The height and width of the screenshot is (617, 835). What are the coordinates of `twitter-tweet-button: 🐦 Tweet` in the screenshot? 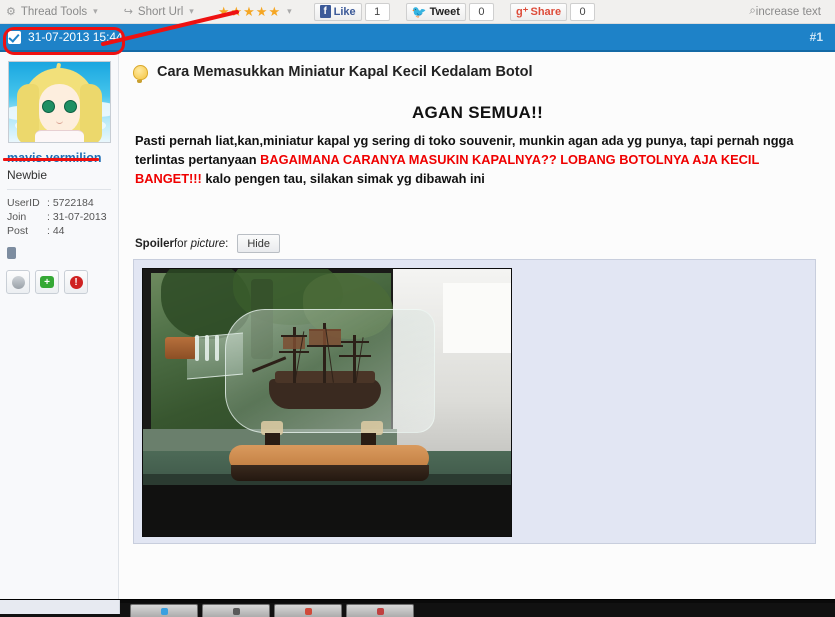 It's located at (435, 11).